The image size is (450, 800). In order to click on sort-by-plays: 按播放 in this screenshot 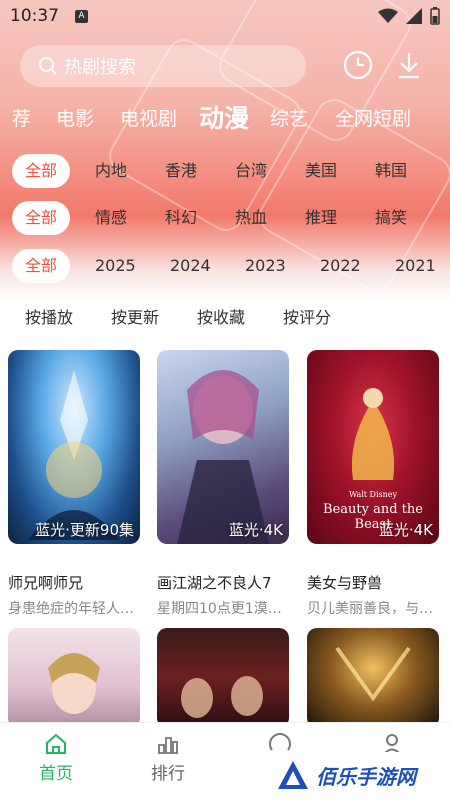, I will do `click(49, 316)`.